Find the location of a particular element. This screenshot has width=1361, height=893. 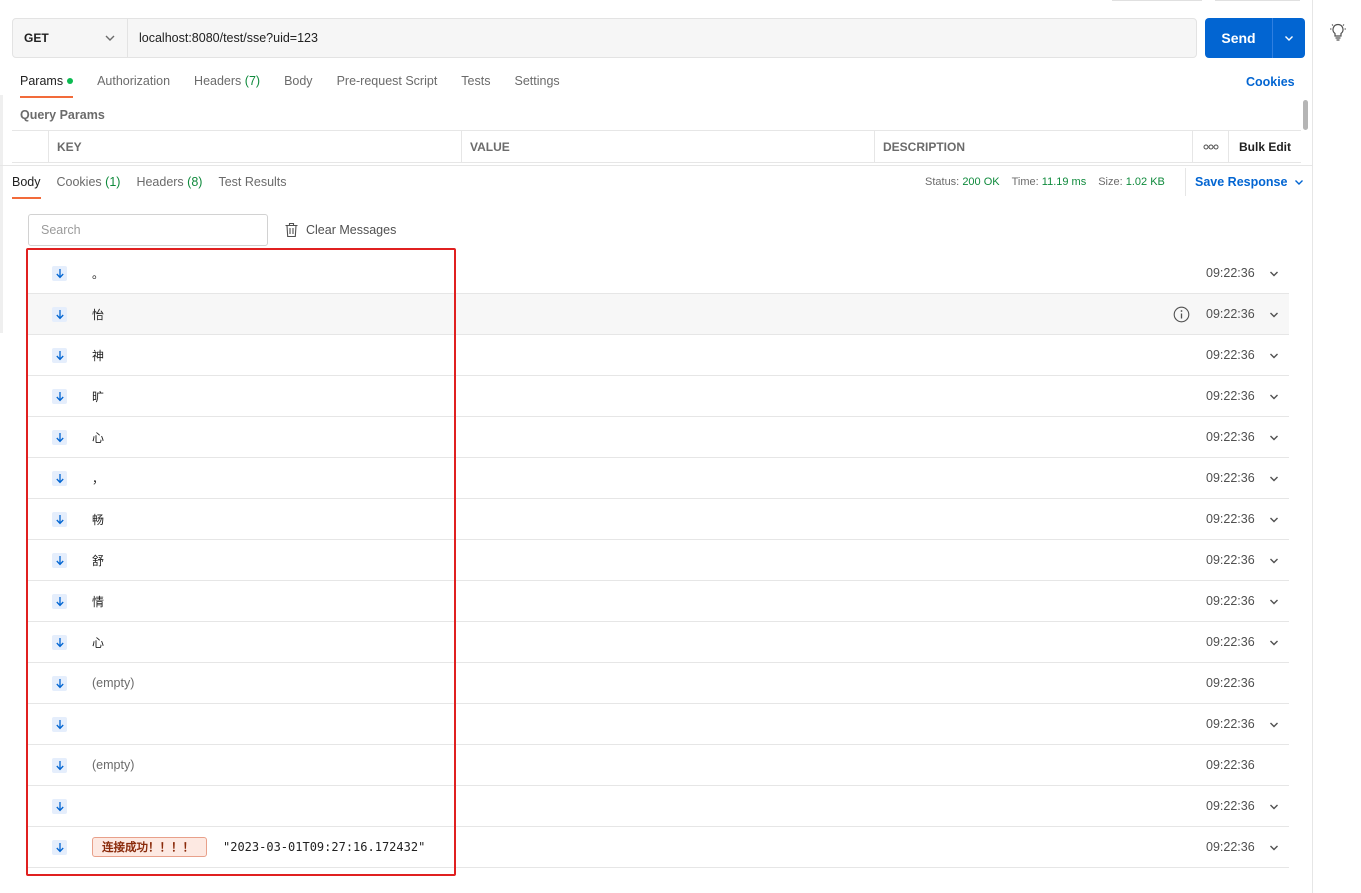

bulk-edit-button: Bulk Edit is located at coordinates (1264, 146).